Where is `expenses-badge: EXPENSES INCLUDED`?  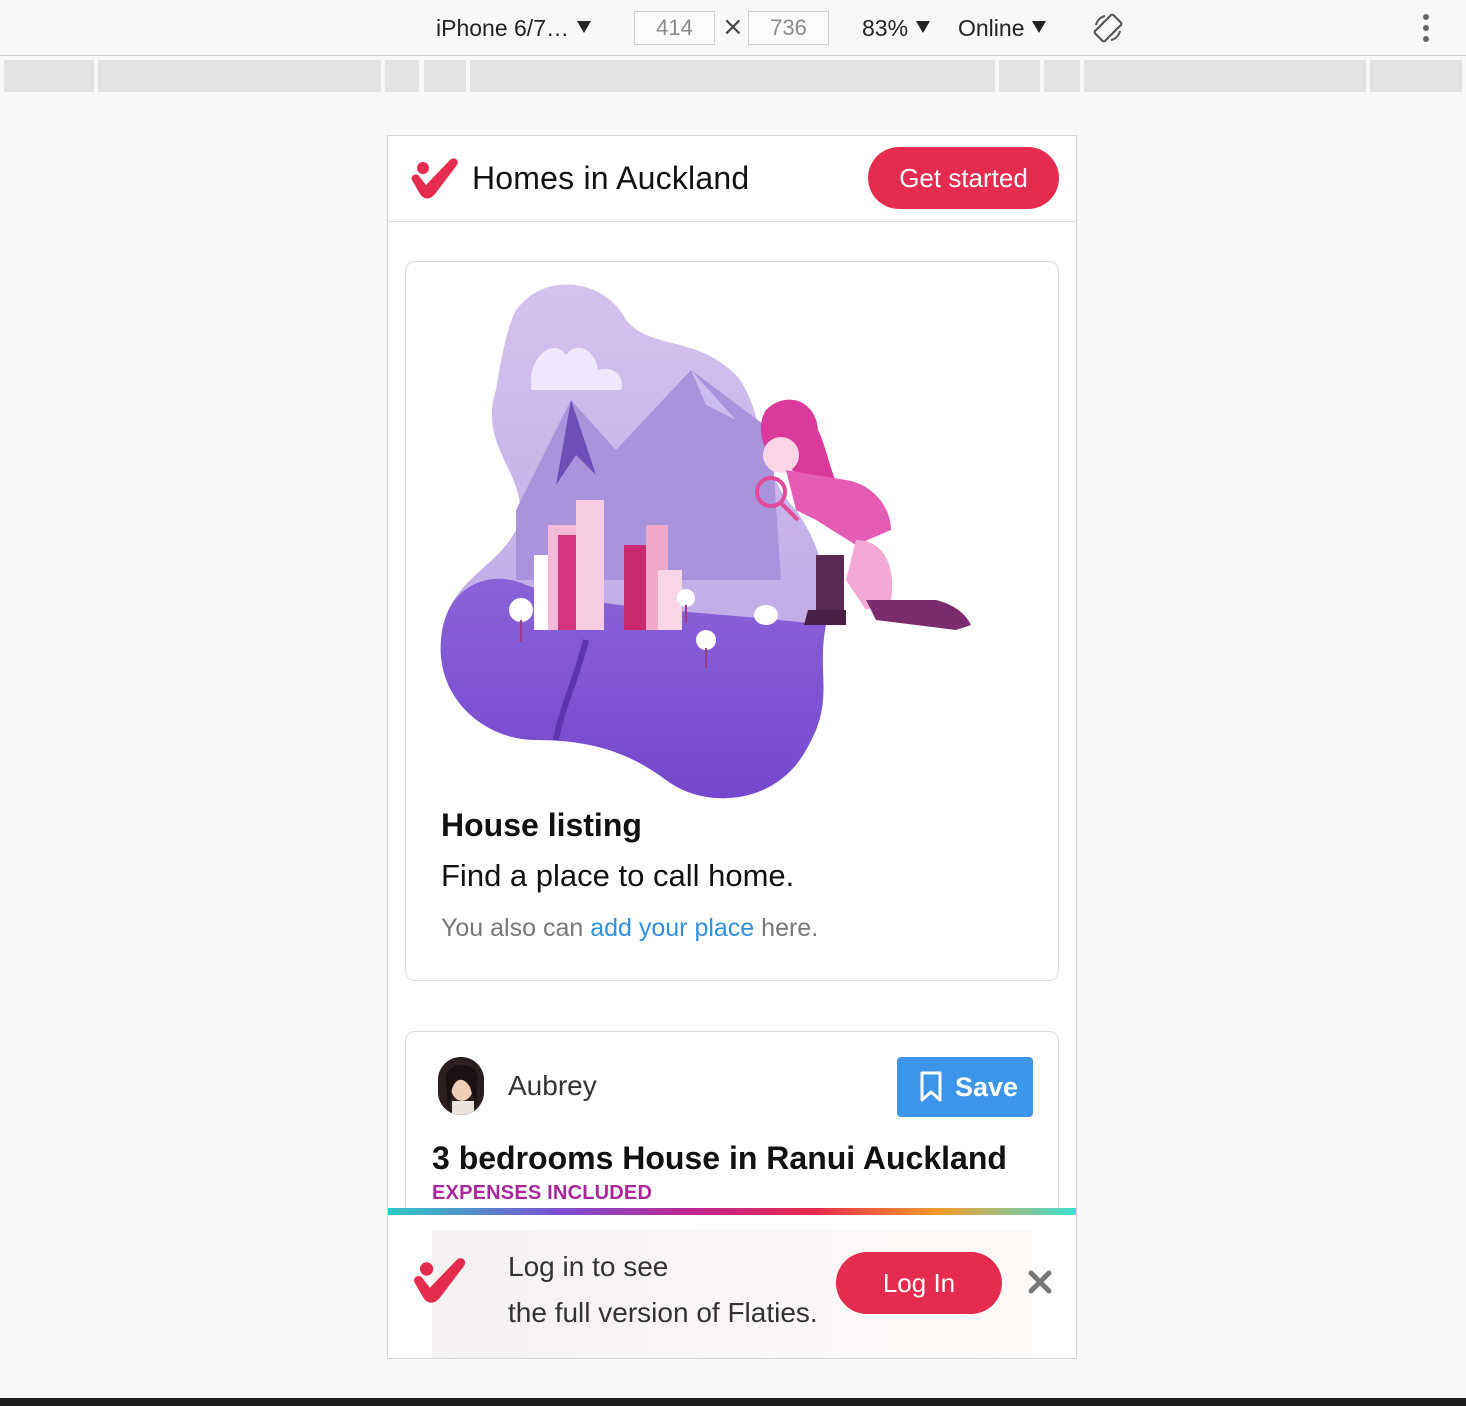
expenses-badge: EXPENSES INCLUDED is located at coordinates (542, 1193).